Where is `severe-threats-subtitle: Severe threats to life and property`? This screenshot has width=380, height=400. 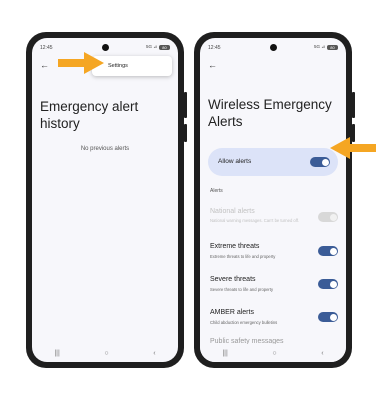
severe-threats-subtitle: Severe threats to life and property is located at coordinates (242, 289).